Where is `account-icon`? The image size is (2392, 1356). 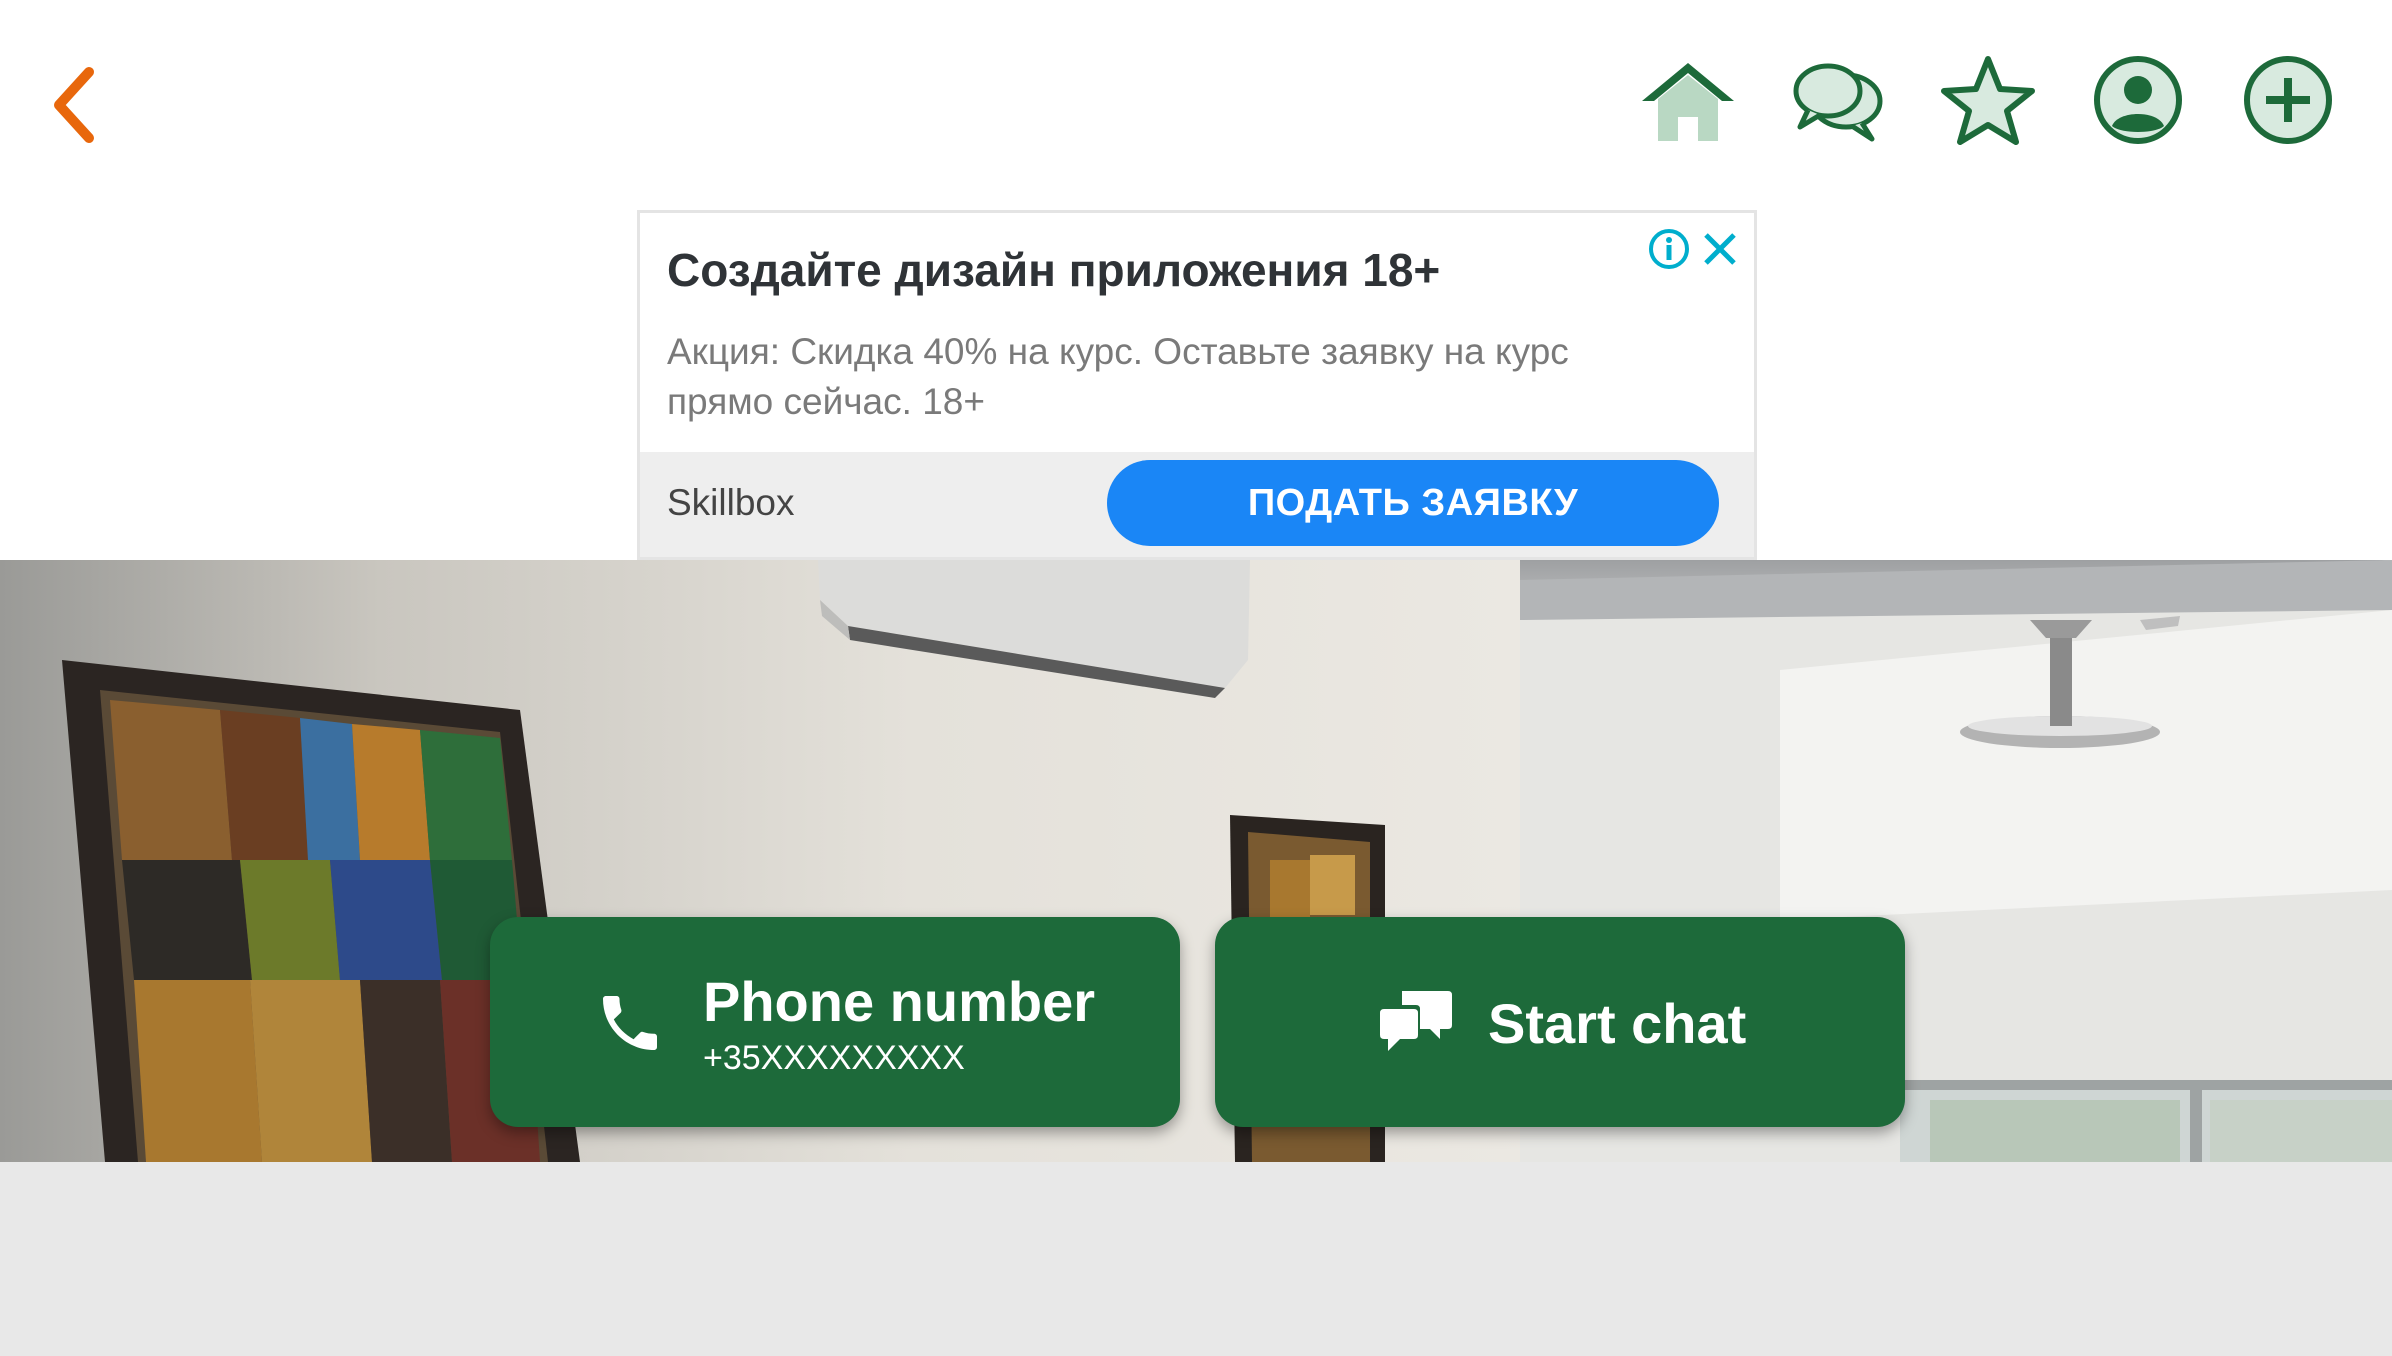
account-icon is located at coordinates (2138, 100).